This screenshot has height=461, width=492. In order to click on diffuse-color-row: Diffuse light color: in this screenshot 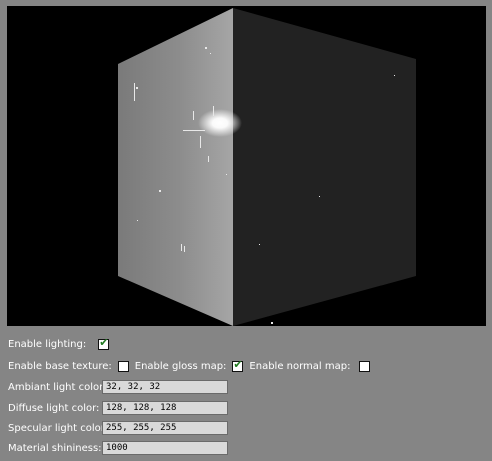, I will do `click(53, 408)`.